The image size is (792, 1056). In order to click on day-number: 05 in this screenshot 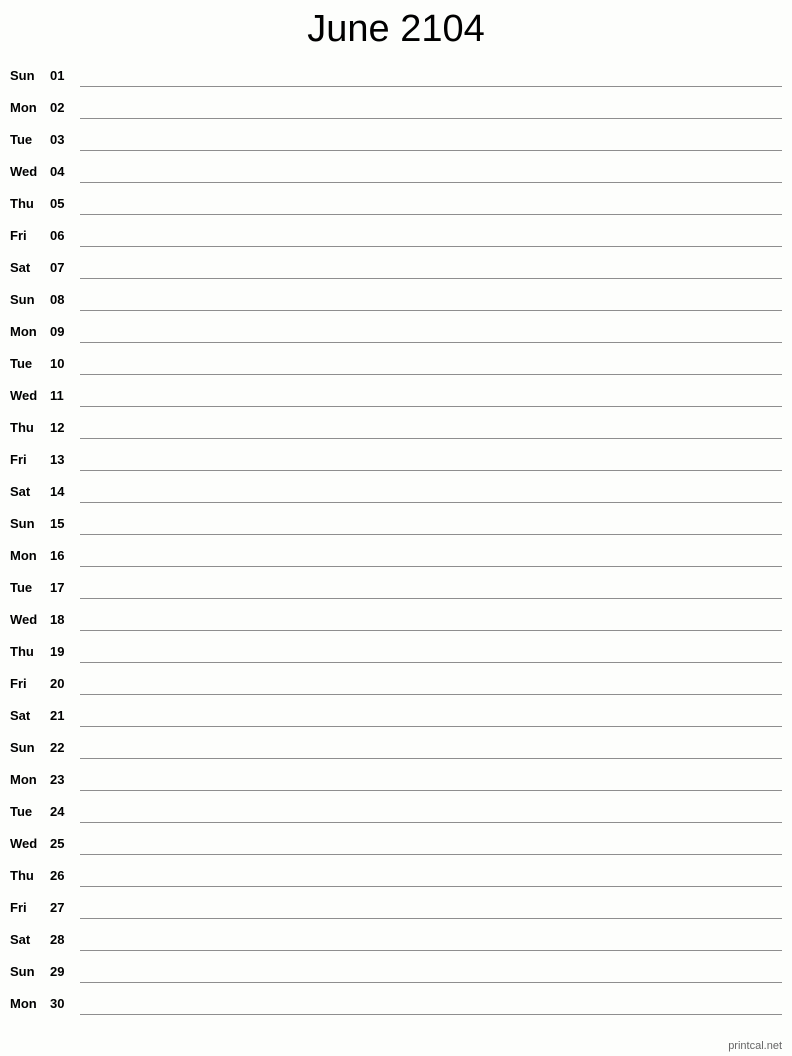, I will do `click(57, 203)`.